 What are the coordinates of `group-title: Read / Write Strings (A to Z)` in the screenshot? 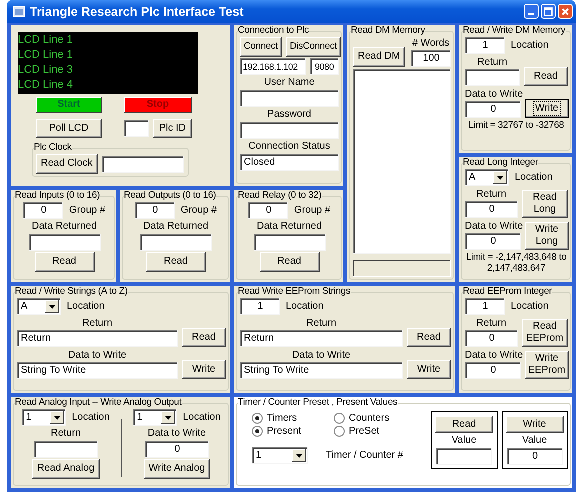 It's located at (71, 292).